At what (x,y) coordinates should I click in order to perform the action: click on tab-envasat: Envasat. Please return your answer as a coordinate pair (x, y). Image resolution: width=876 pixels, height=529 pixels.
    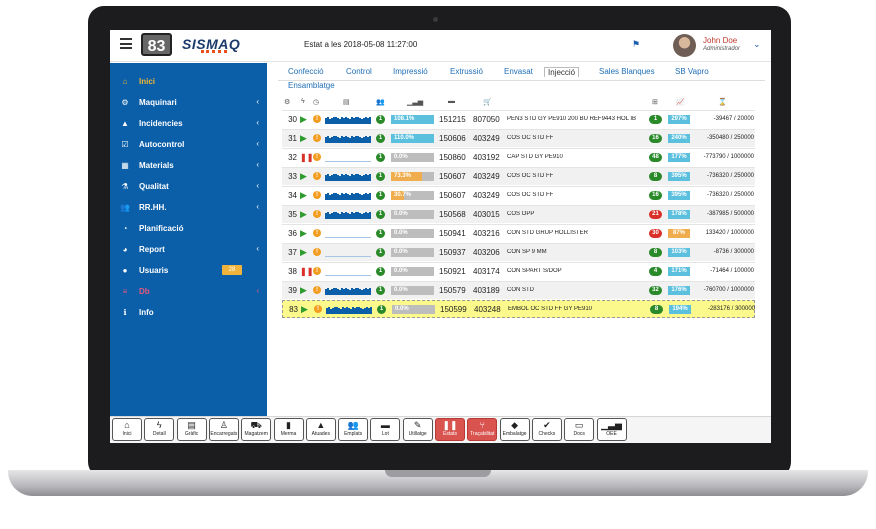
    Looking at the image, I should click on (518, 71).